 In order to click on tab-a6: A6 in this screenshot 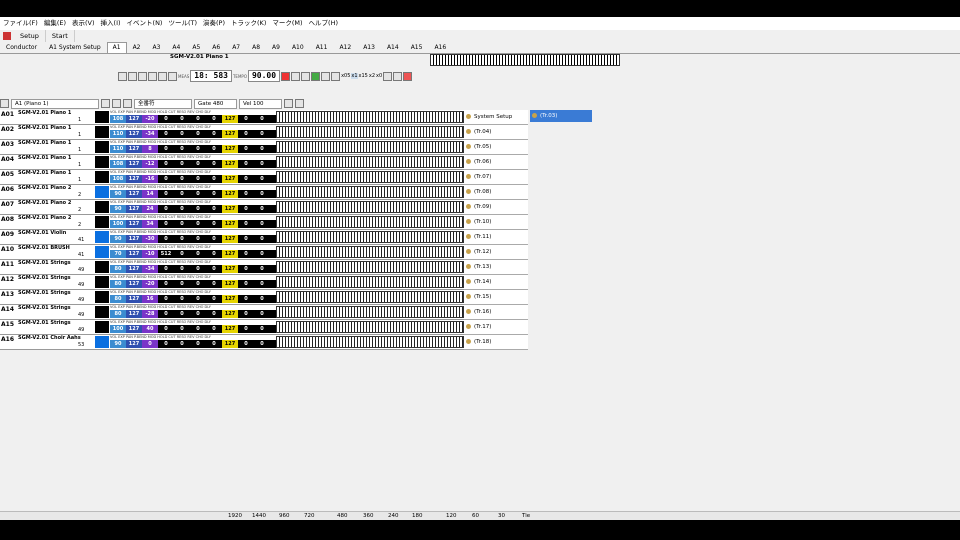, I will do `click(216, 47)`.